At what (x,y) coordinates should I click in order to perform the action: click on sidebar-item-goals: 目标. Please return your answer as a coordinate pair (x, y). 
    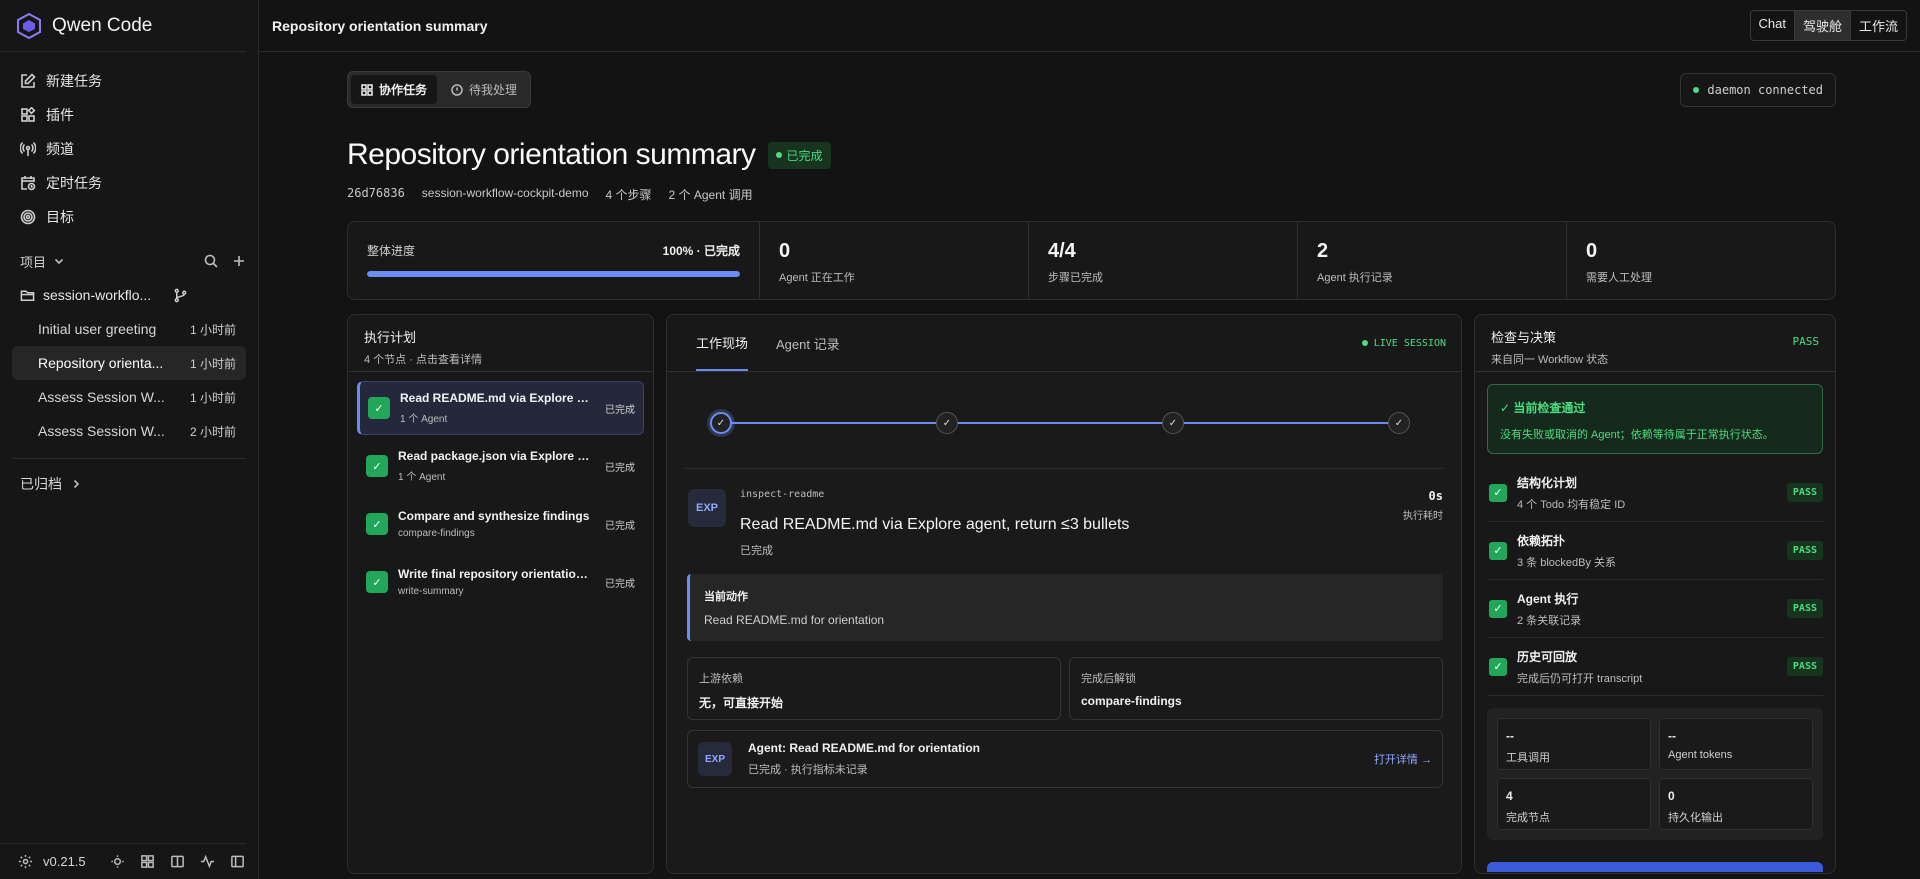
    Looking at the image, I should click on (129, 217).